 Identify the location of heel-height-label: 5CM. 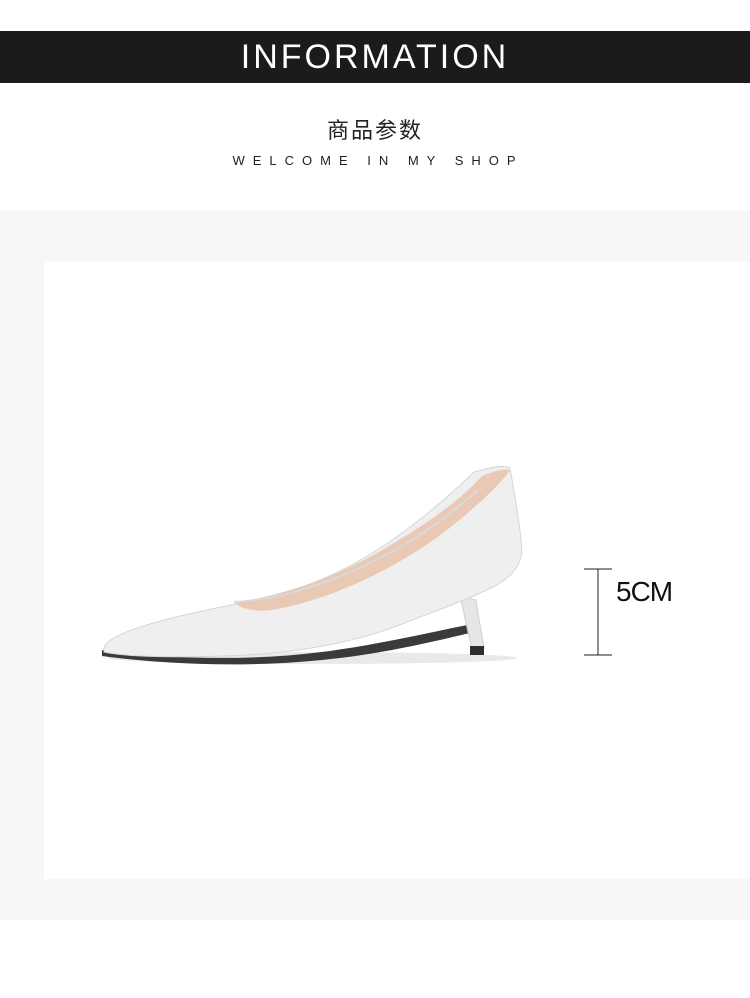
(644, 591).